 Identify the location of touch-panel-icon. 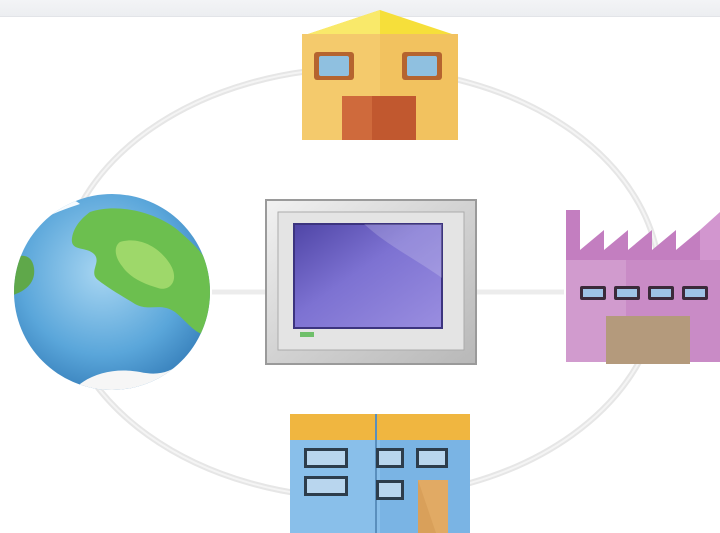
(371, 282).